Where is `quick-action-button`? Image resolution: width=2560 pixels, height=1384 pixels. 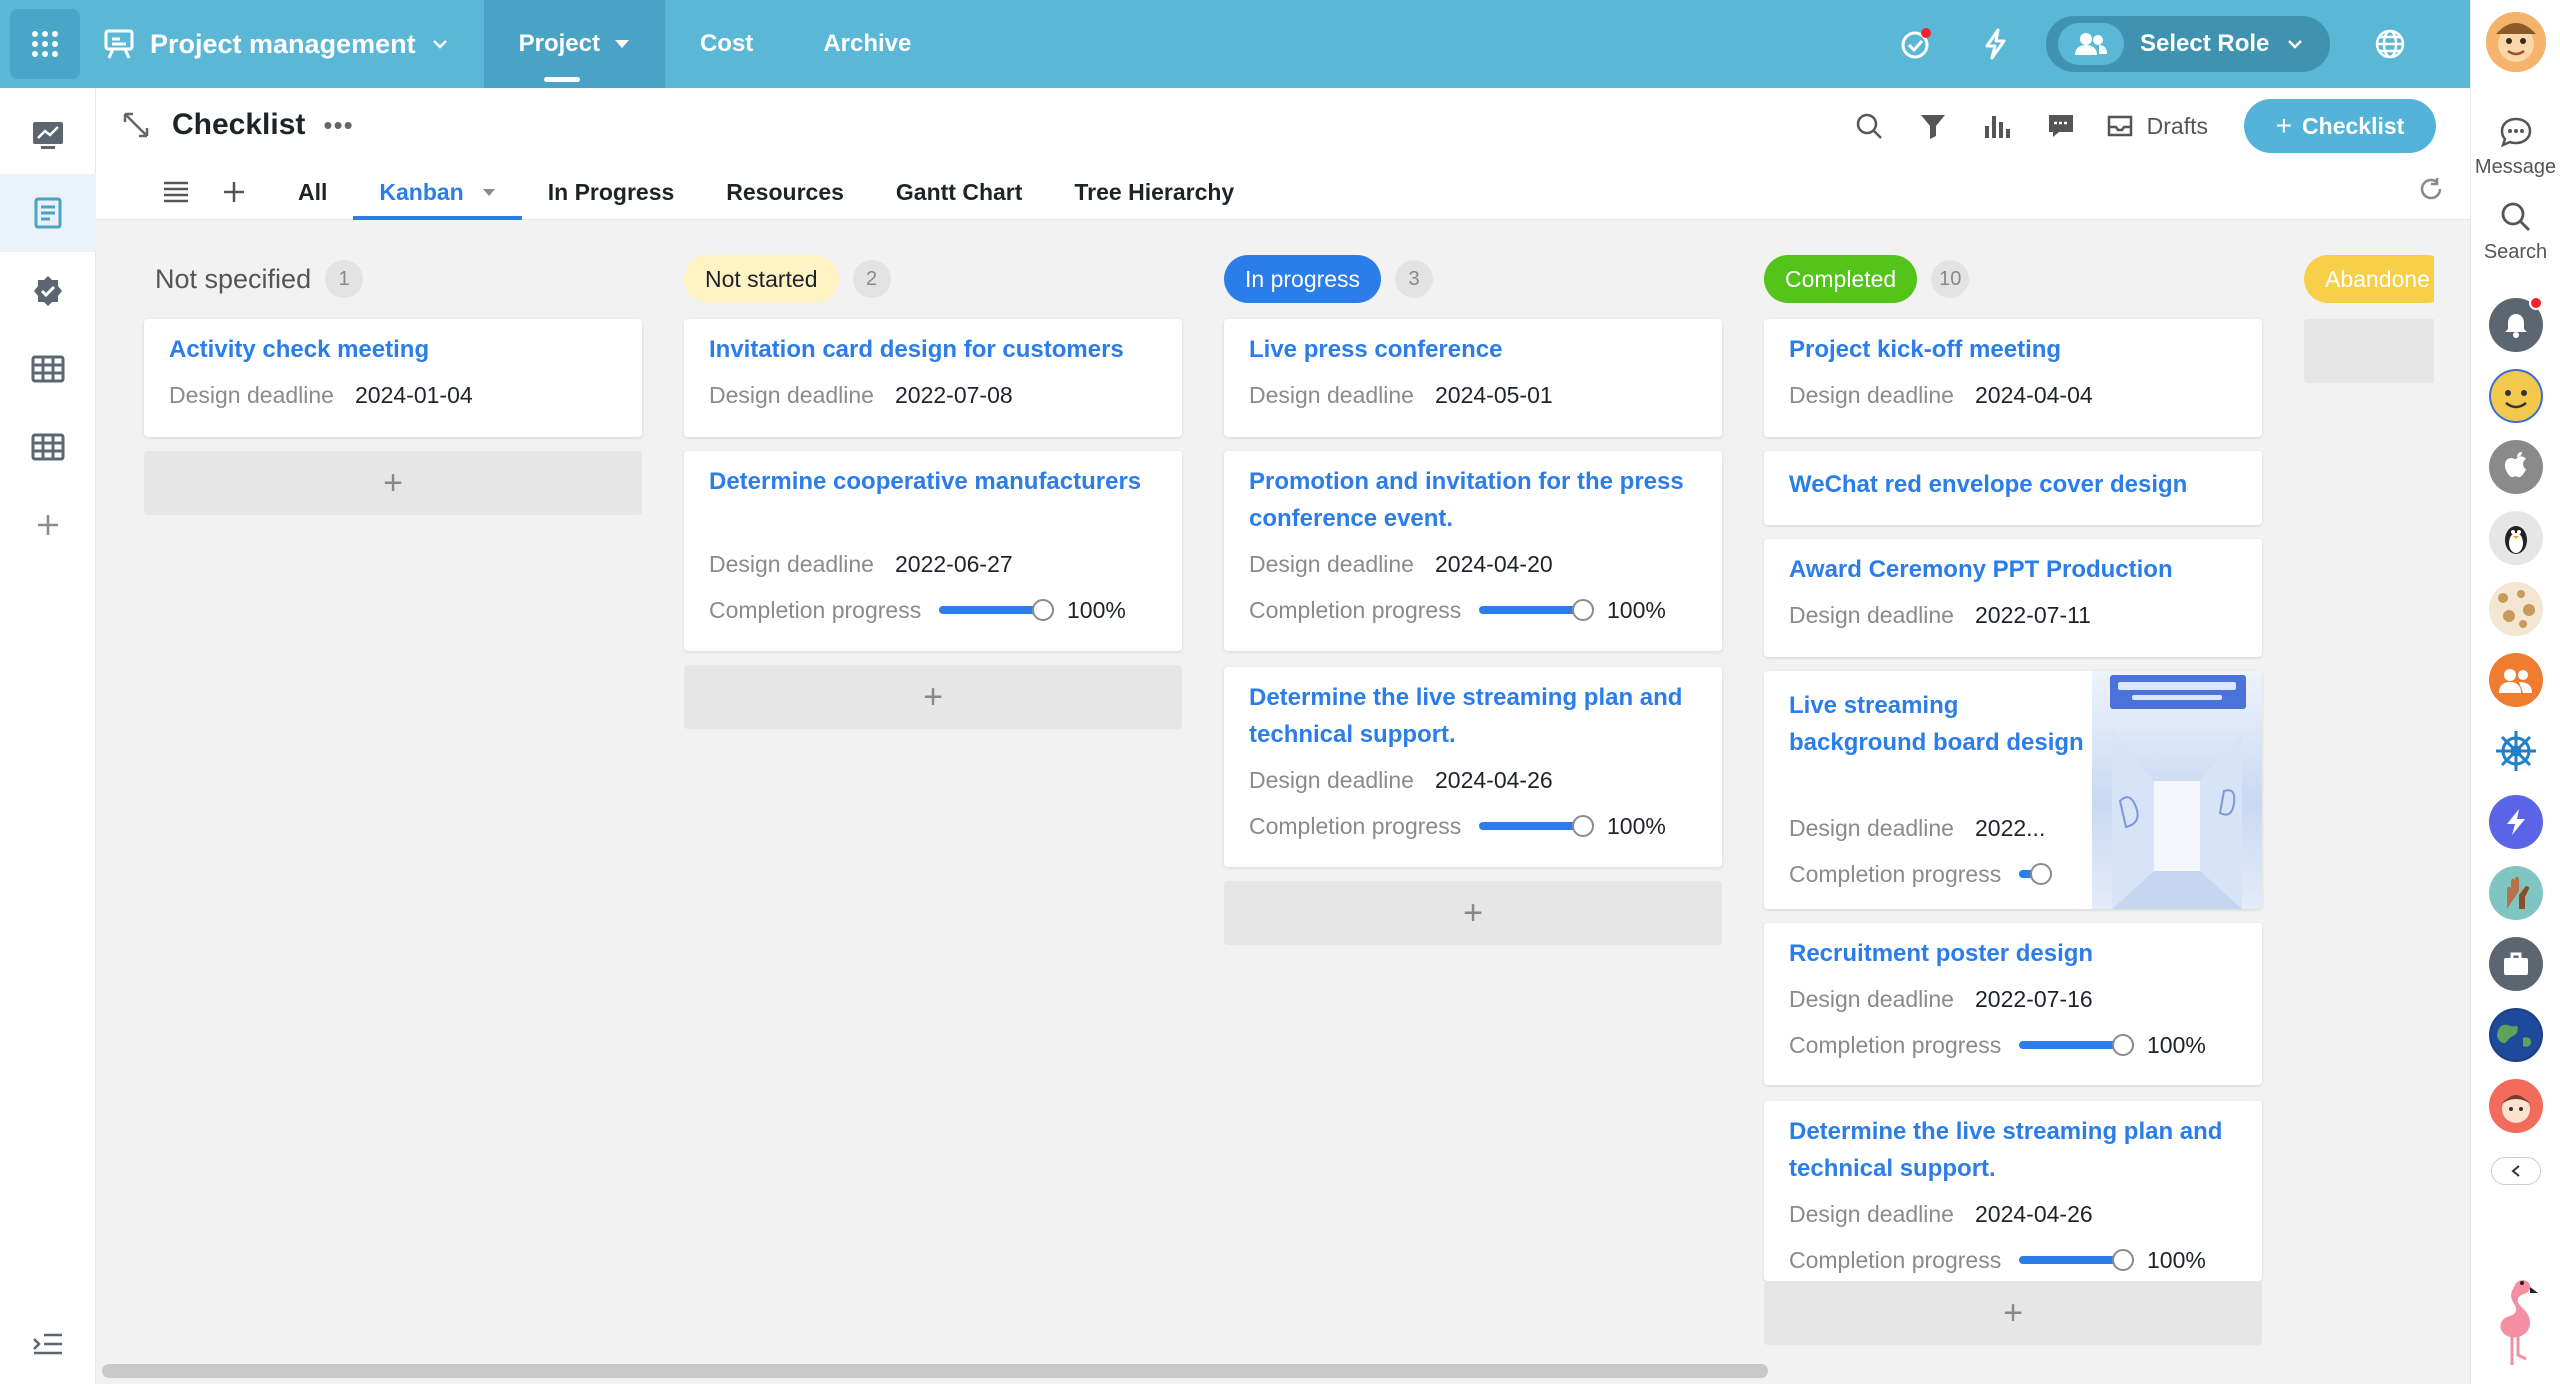
quick-action-button is located at coordinates (1996, 44).